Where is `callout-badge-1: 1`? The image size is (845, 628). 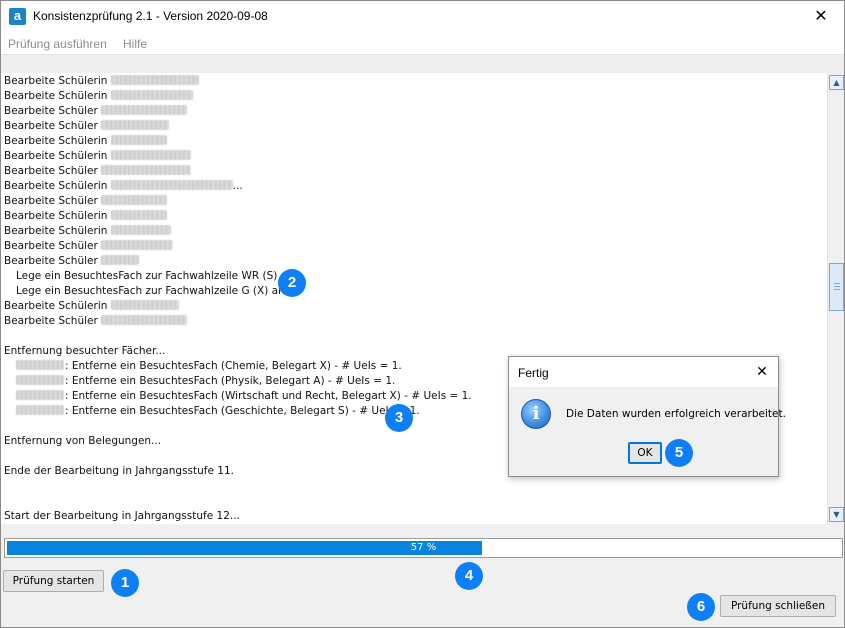 callout-badge-1: 1 is located at coordinates (125, 583).